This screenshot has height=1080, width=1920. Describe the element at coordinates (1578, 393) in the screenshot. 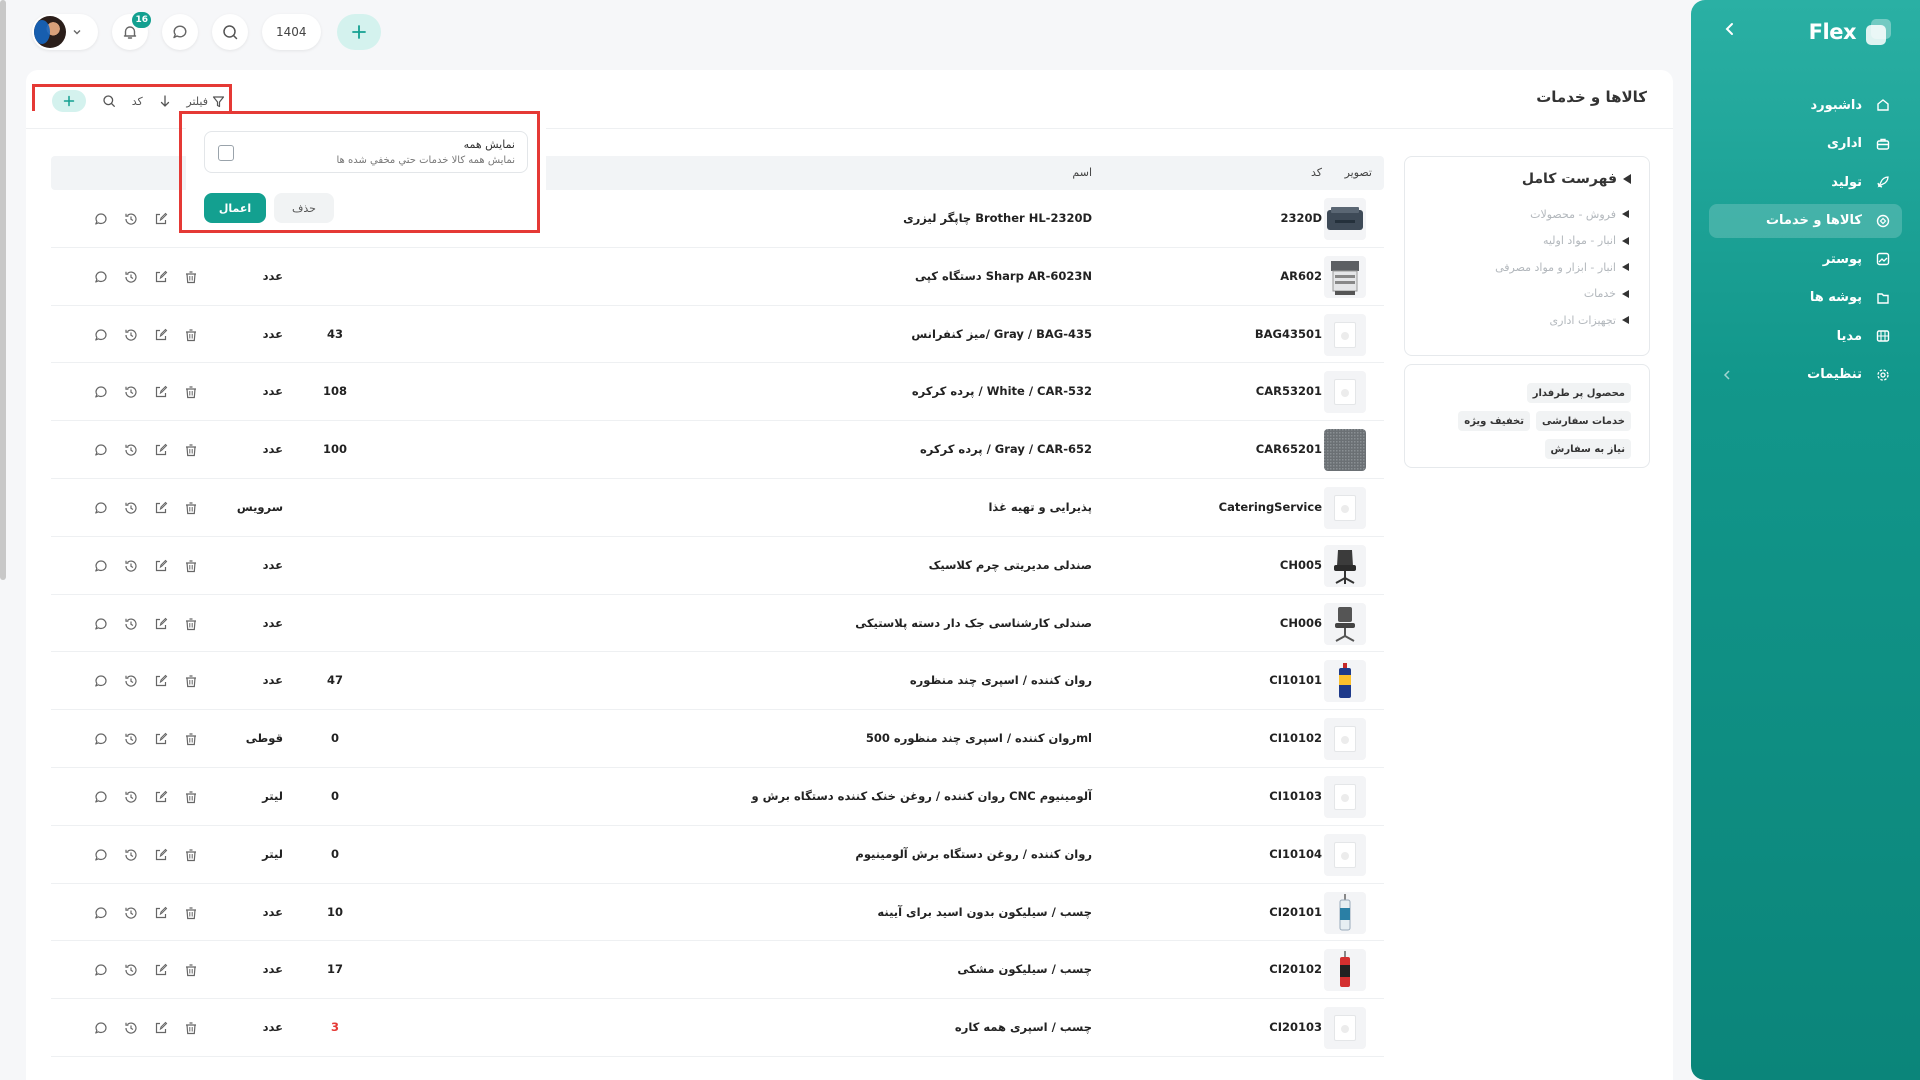

I see `tag-chip: محصول پر طرفدار` at that location.